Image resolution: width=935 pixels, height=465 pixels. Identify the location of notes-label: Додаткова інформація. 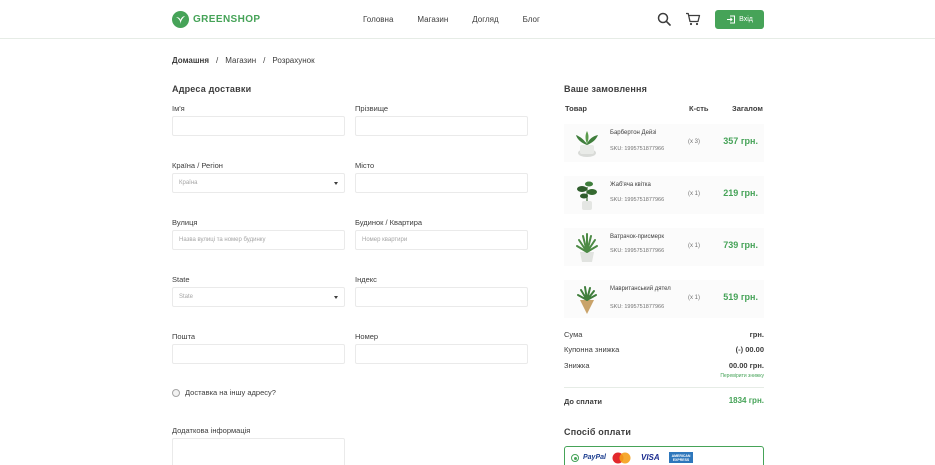
(211, 430).